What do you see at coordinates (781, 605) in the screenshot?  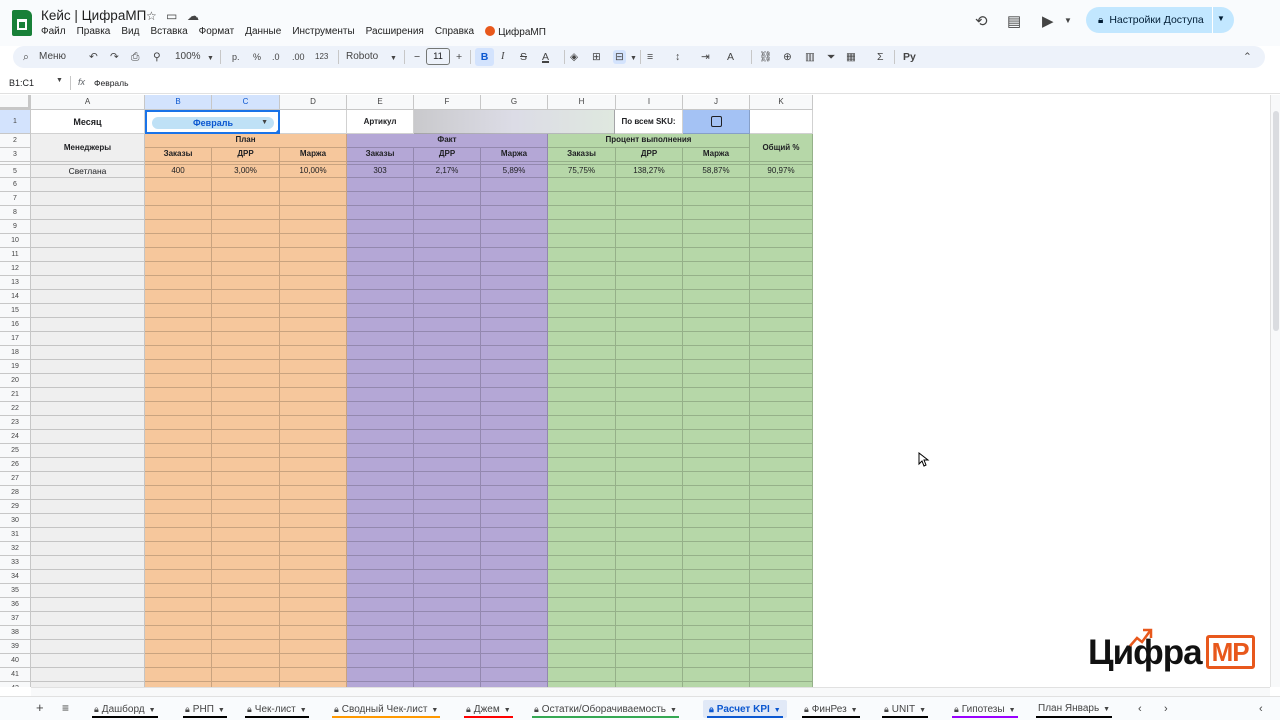 I see `cell-k36` at bounding box center [781, 605].